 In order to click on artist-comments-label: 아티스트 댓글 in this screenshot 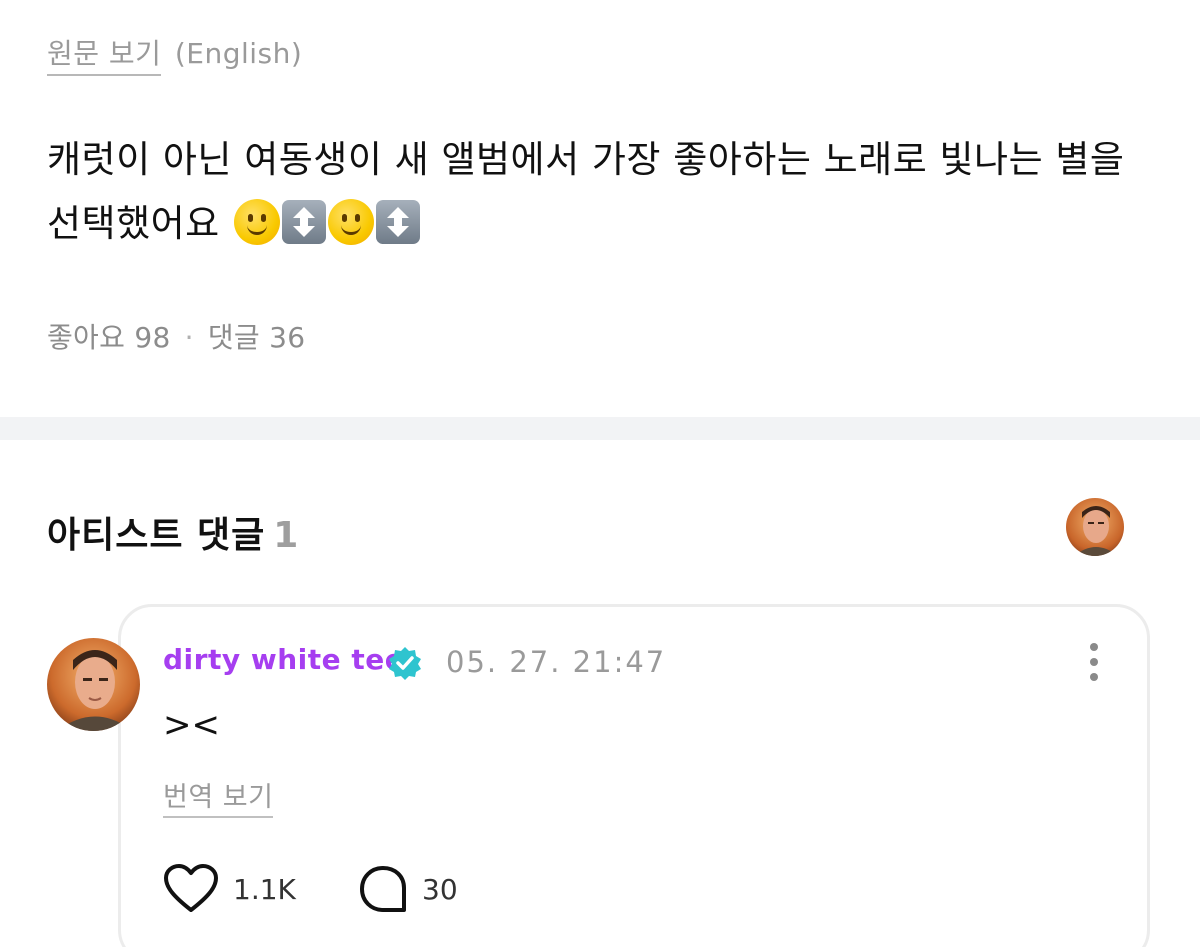, I will do `click(156, 535)`.